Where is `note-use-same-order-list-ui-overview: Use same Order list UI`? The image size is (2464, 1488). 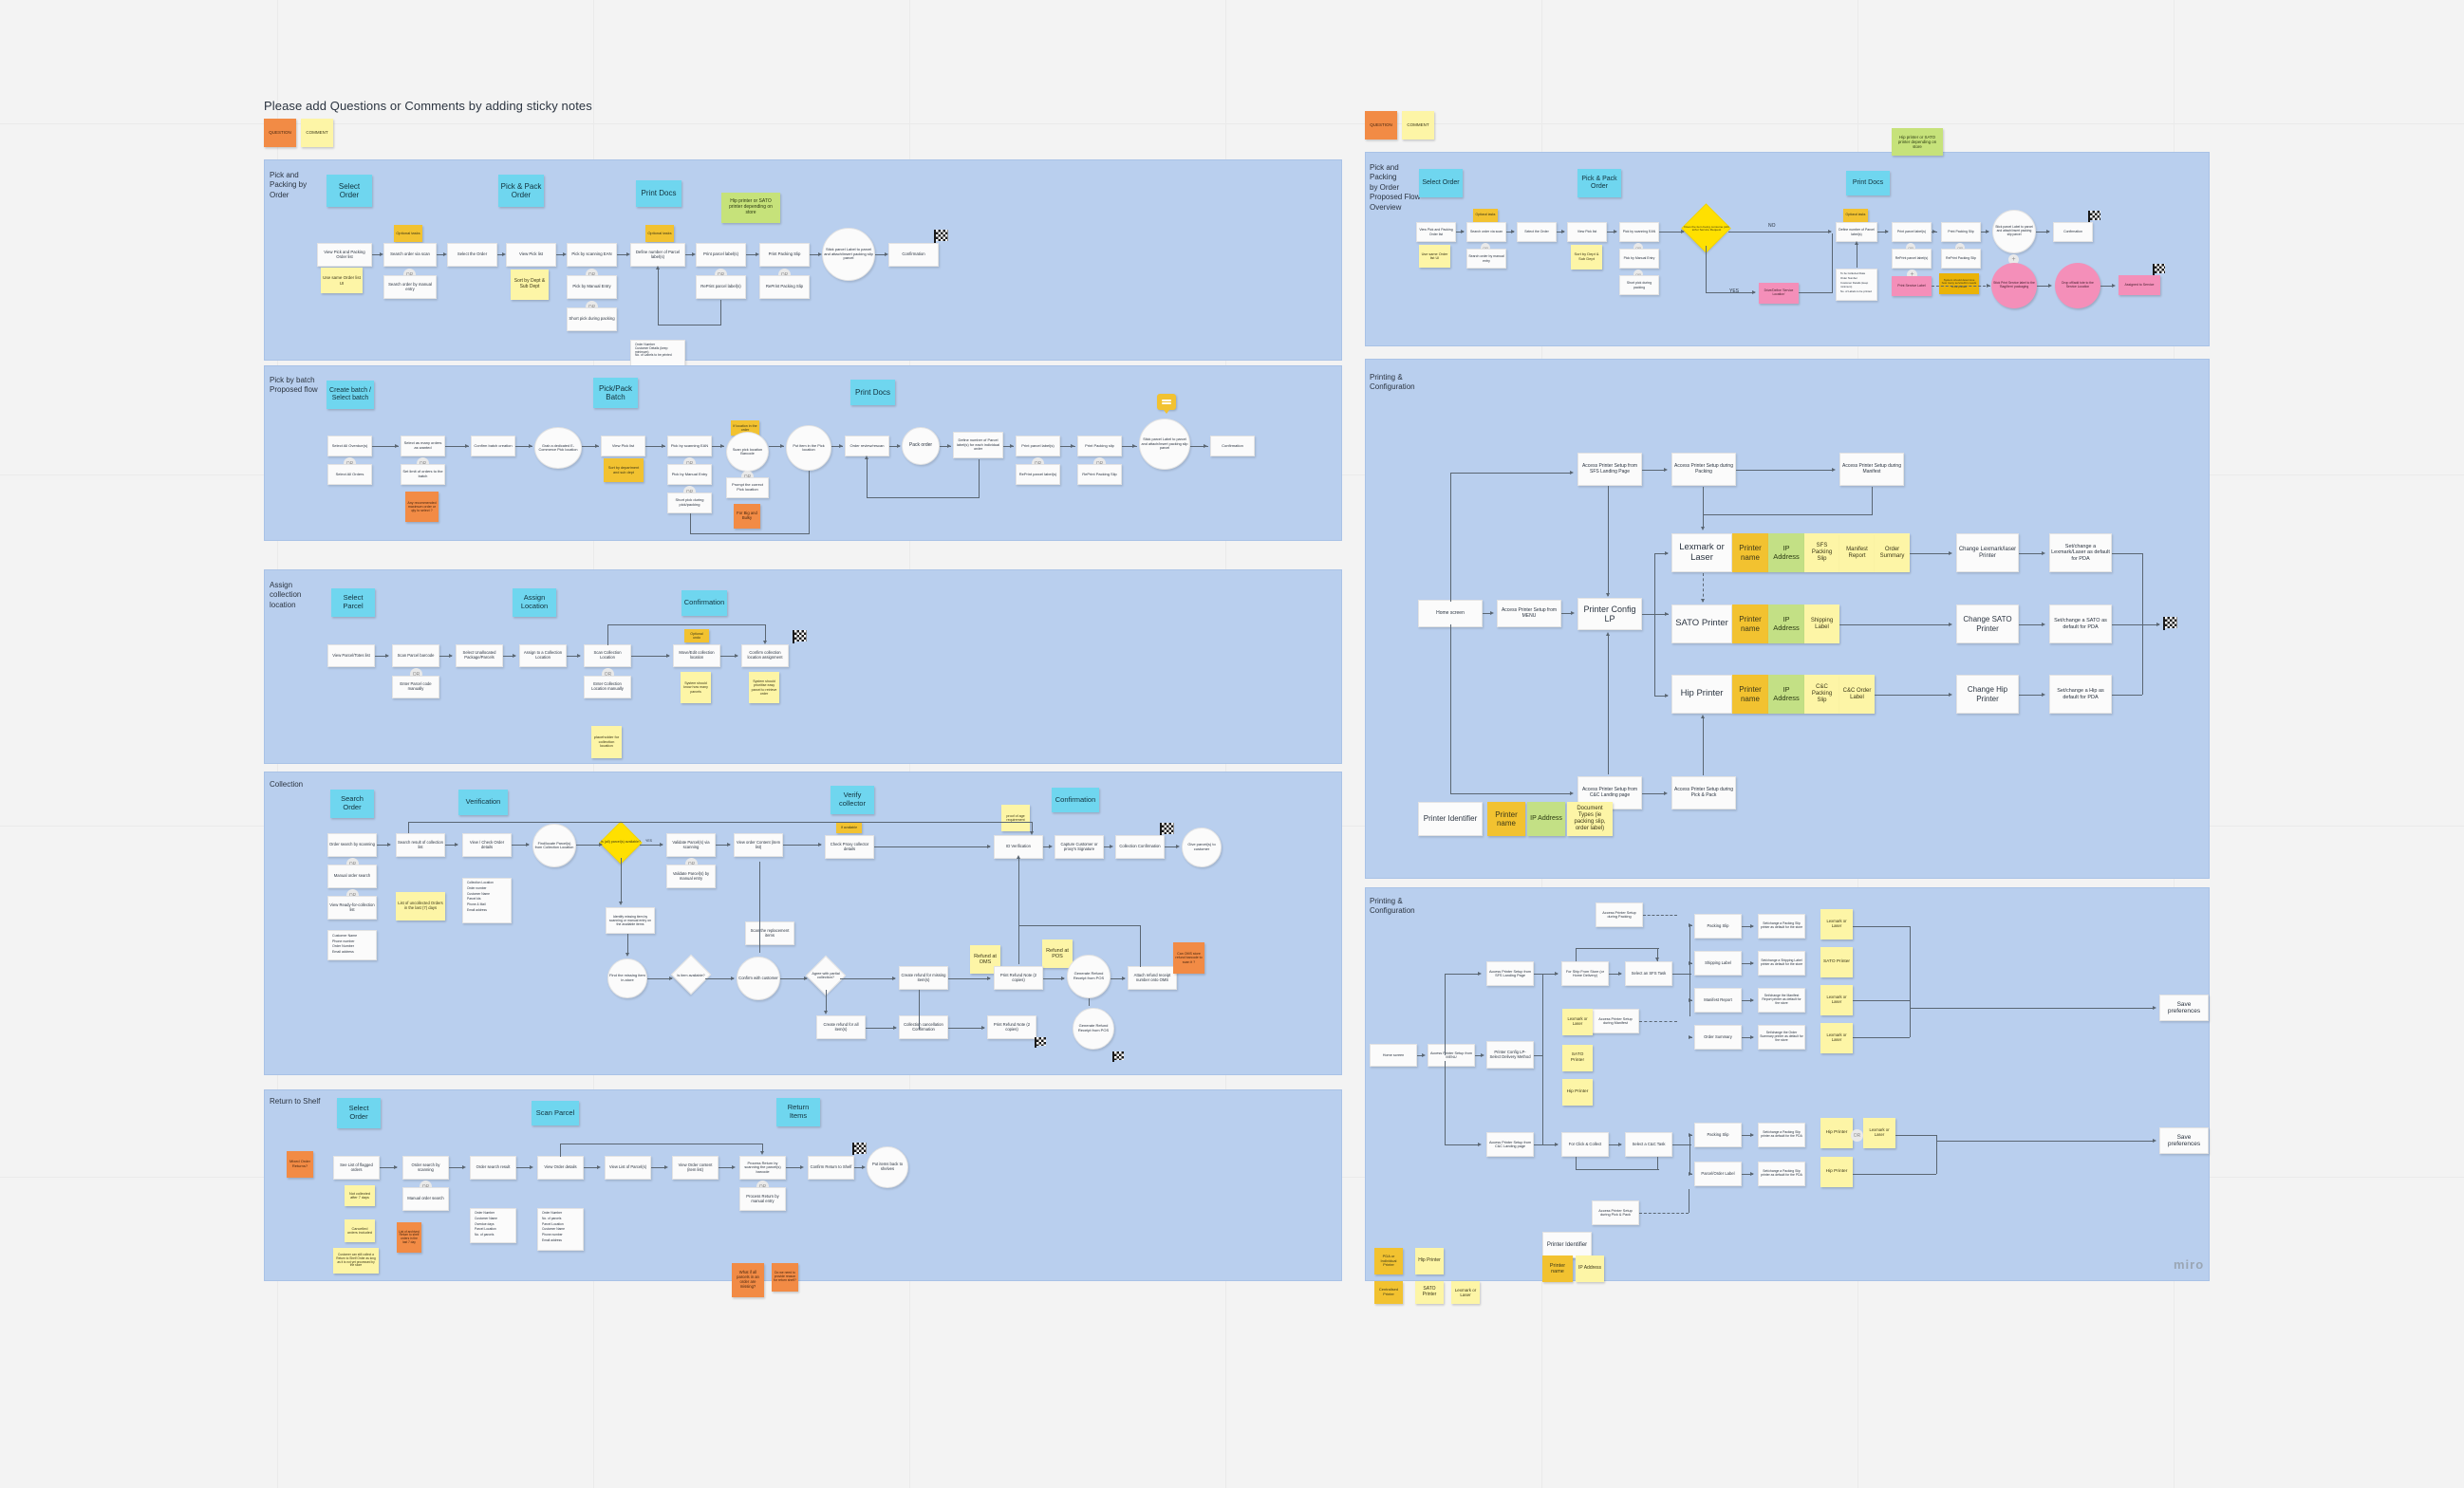 note-use-same-order-list-ui-overview: Use same Order list UI is located at coordinates (1434, 256).